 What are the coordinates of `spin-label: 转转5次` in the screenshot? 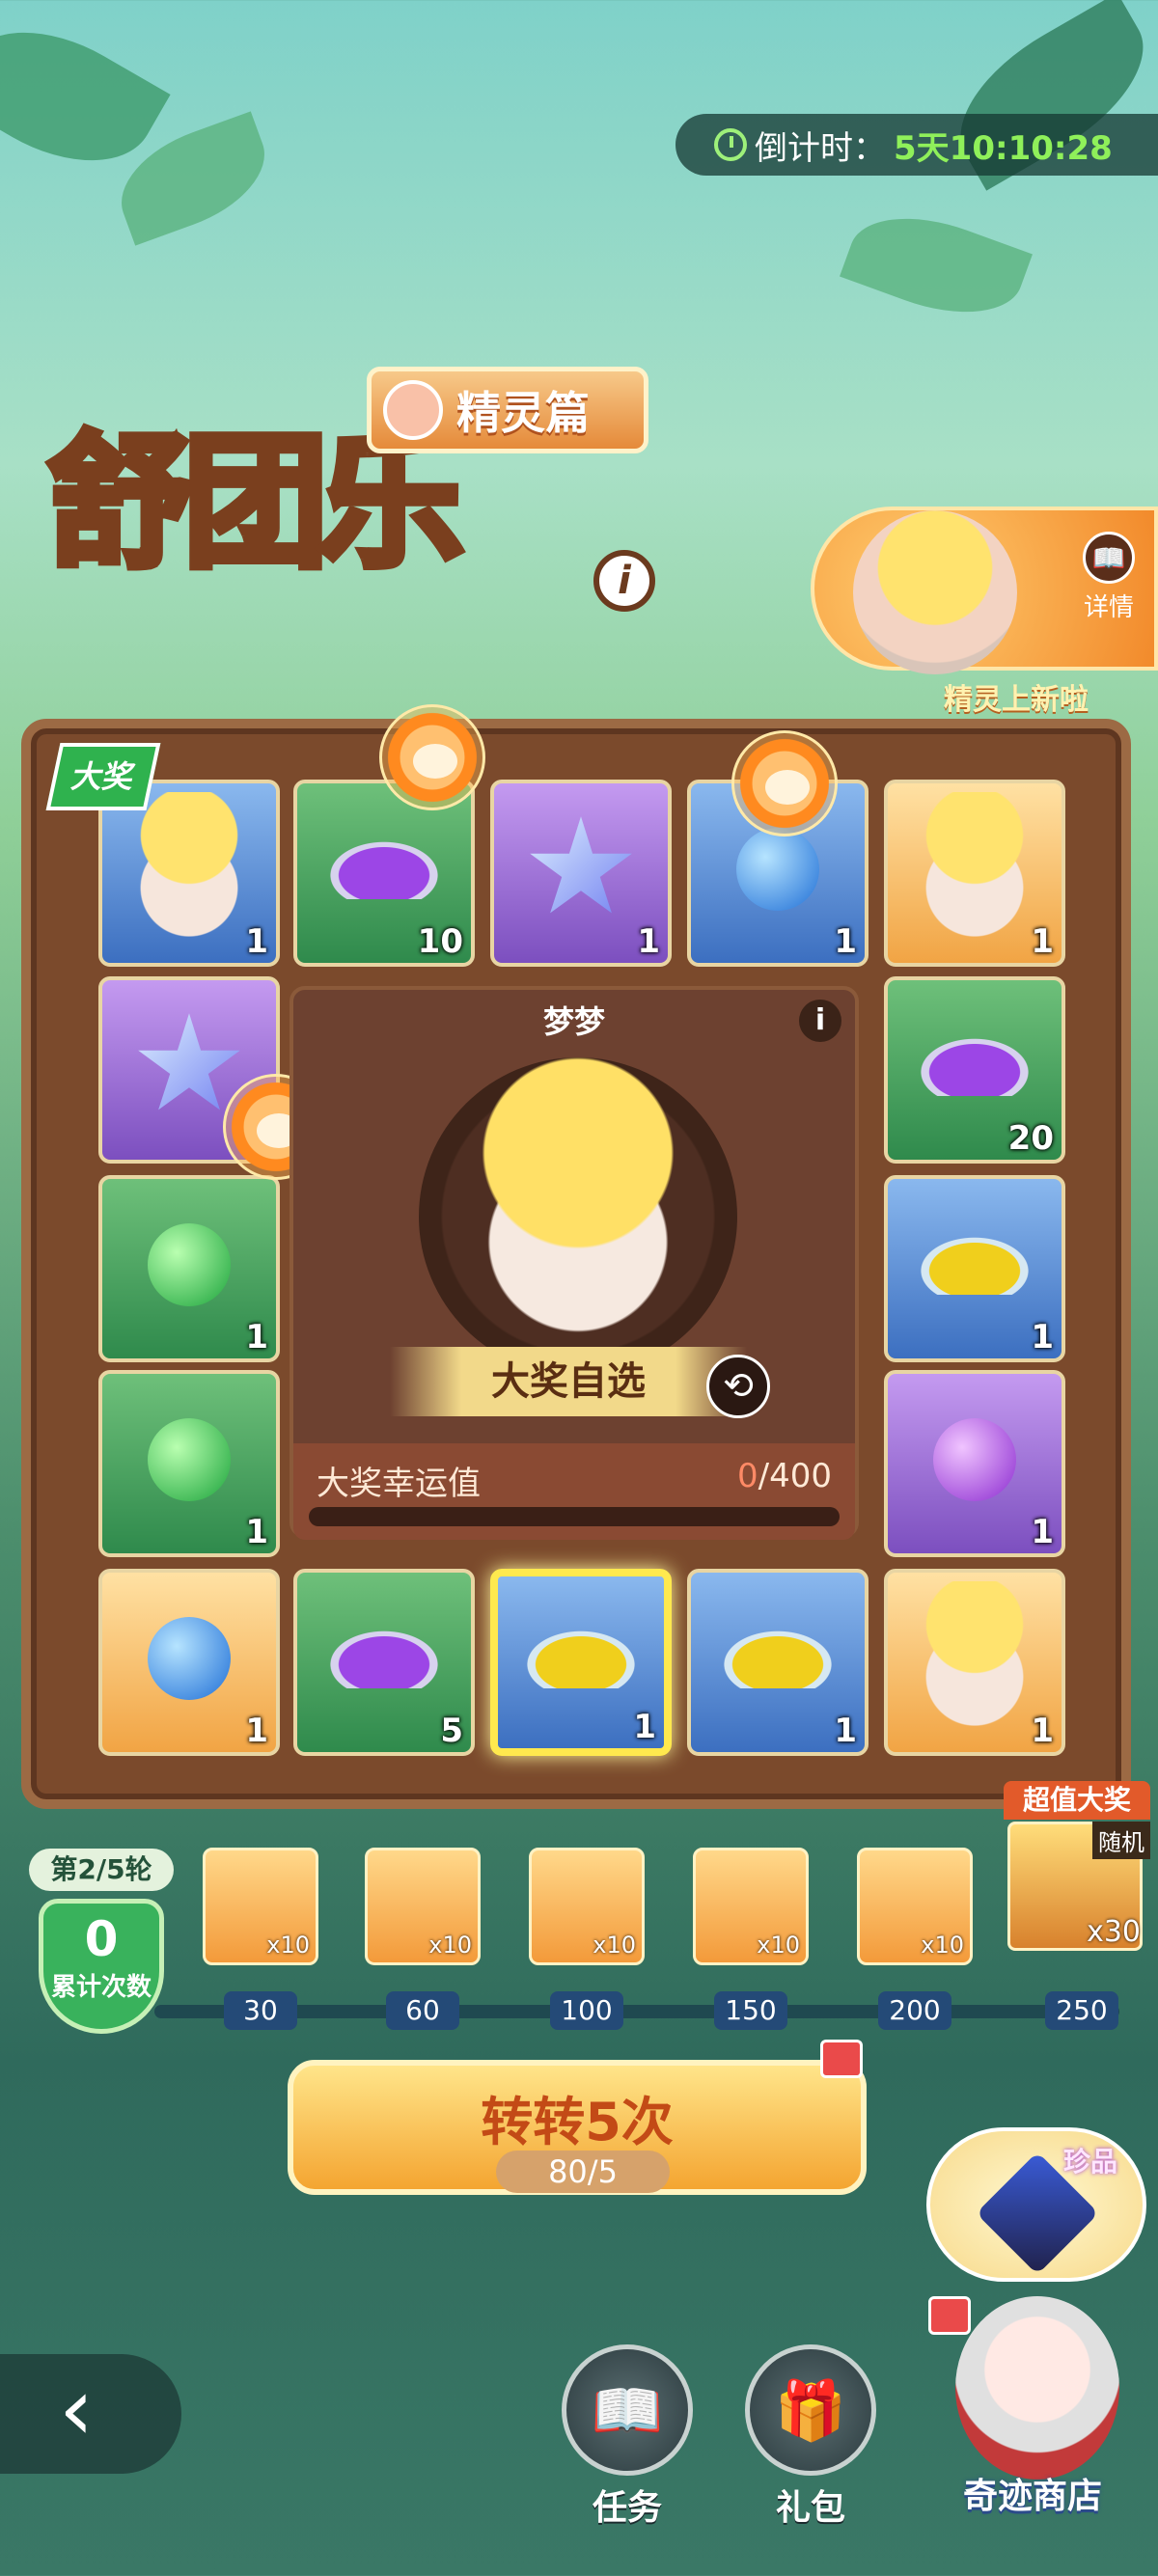 It's located at (577, 2122).